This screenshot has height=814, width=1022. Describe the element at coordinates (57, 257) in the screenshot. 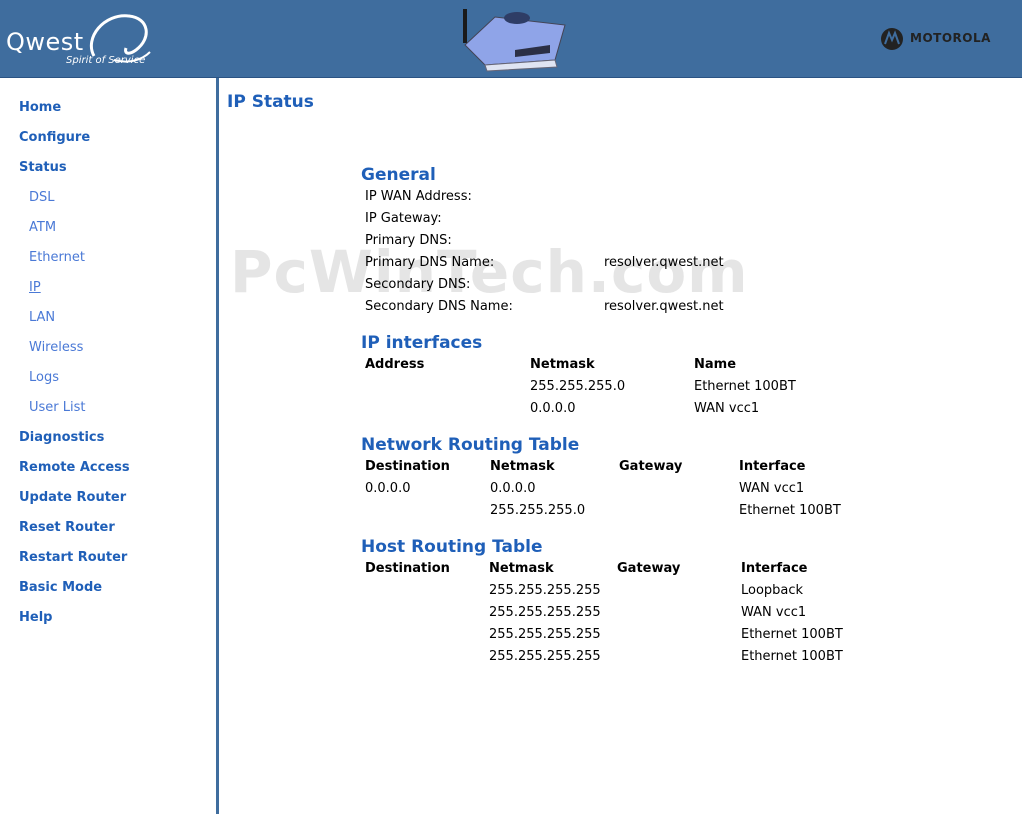

I see `sidebar-item-ethernet: Ethernet` at that location.